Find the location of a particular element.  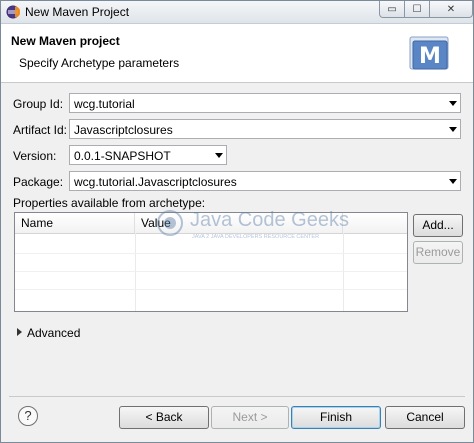

maximize-button: ☐ is located at coordinates (417, 9).